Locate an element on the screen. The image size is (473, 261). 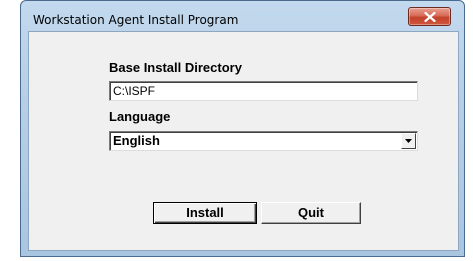
title-bar: Workstation Agent Install Program is located at coordinates (242, 14).